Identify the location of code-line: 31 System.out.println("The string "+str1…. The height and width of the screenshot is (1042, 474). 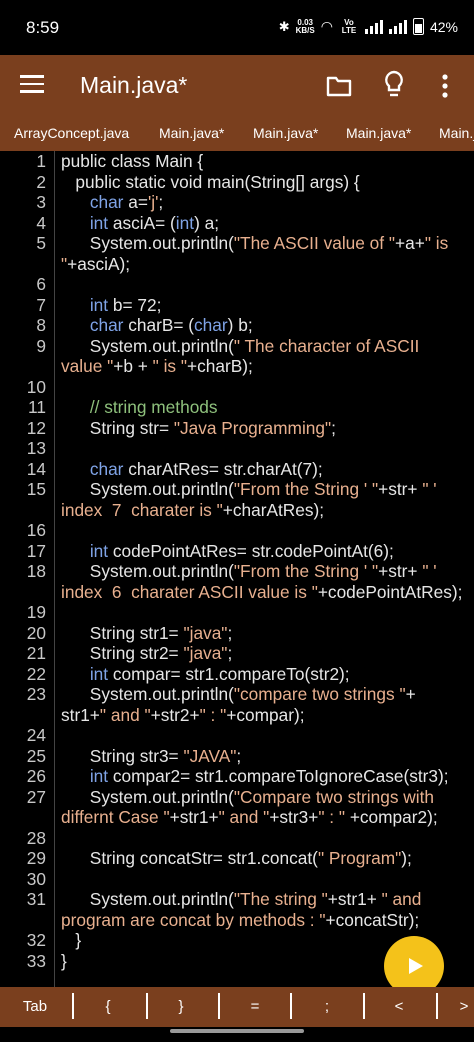
(237, 899).